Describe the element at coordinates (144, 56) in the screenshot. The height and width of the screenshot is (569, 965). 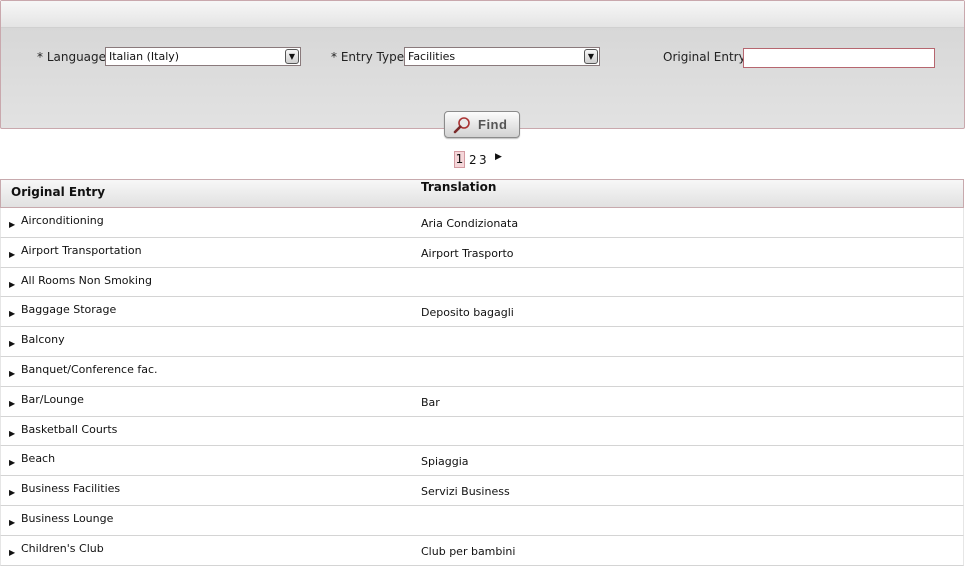
I see `language-select-value: Italian (Italy)` at that location.